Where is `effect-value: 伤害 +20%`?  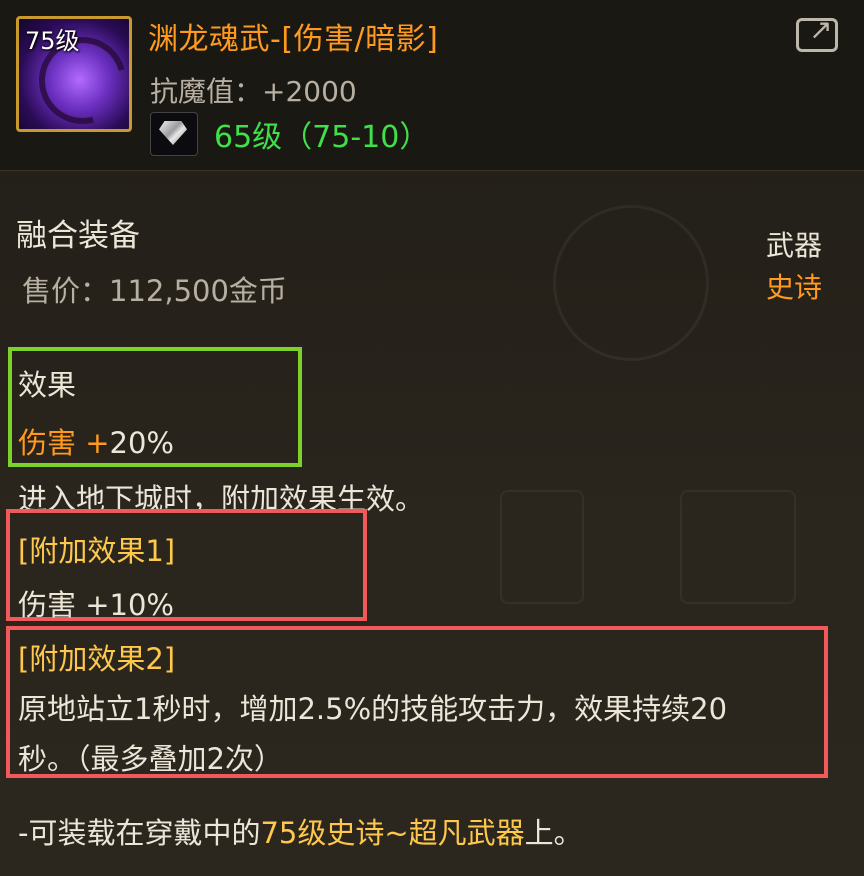 effect-value: 伤害 +20% is located at coordinates (96, 441).